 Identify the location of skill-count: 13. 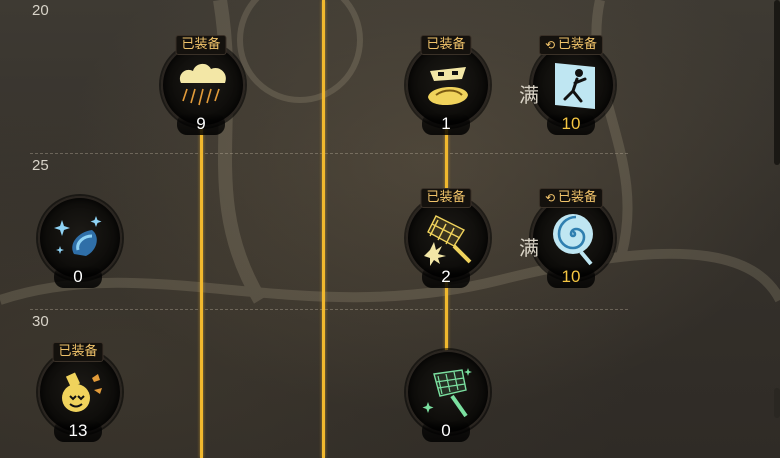
(78, 431).